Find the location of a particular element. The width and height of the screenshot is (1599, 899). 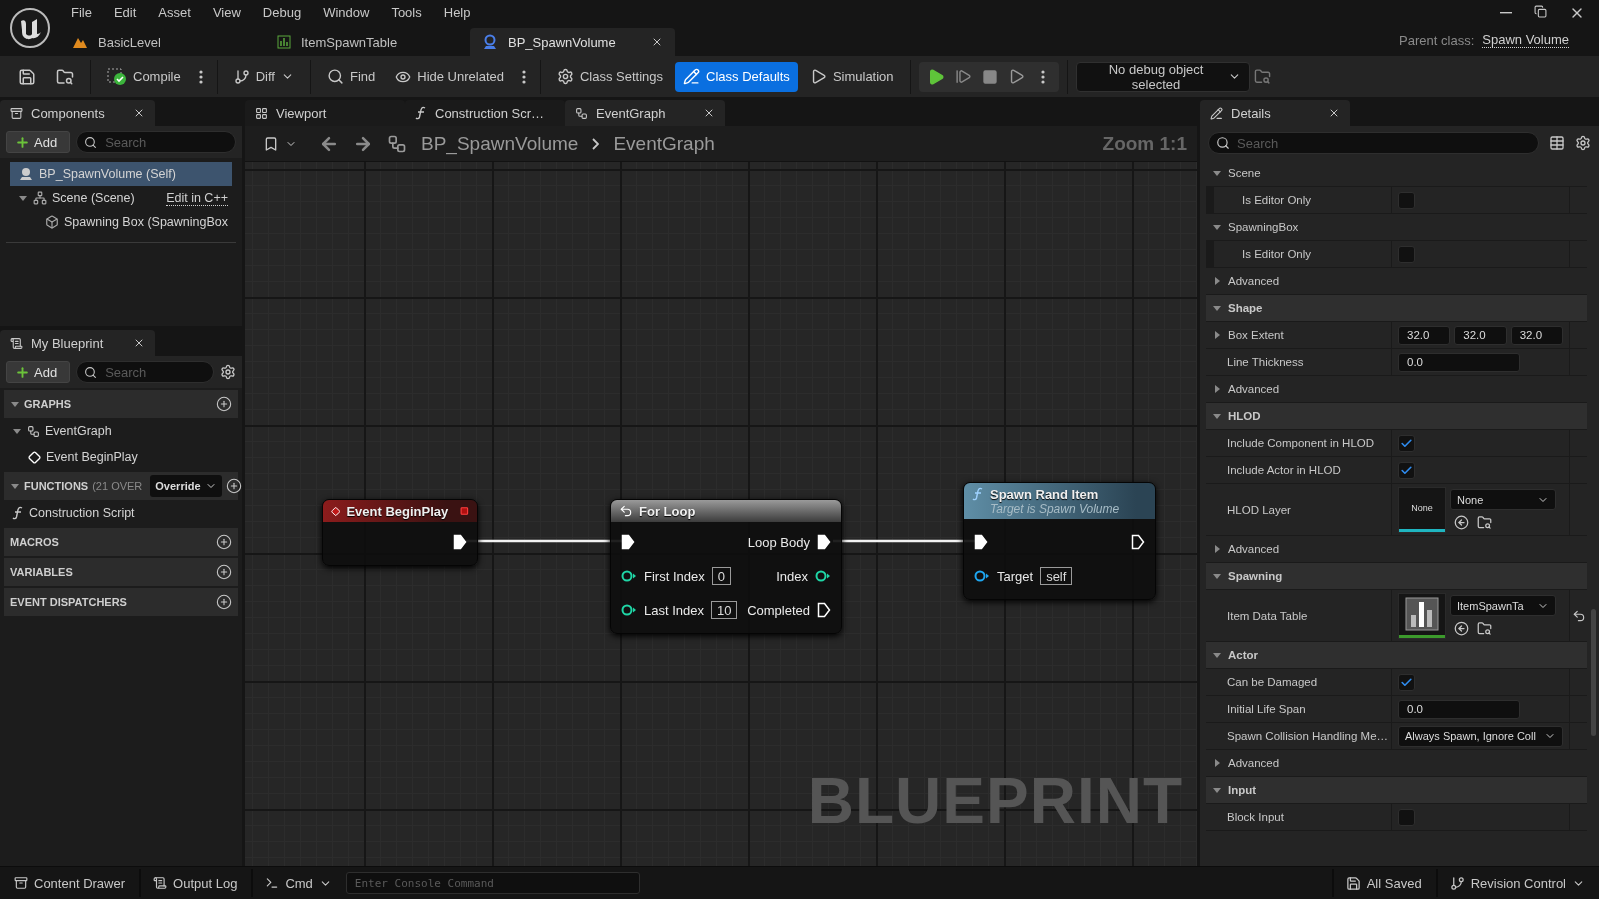

save-status-button: All Saved is located at coordinates (1380, 883).